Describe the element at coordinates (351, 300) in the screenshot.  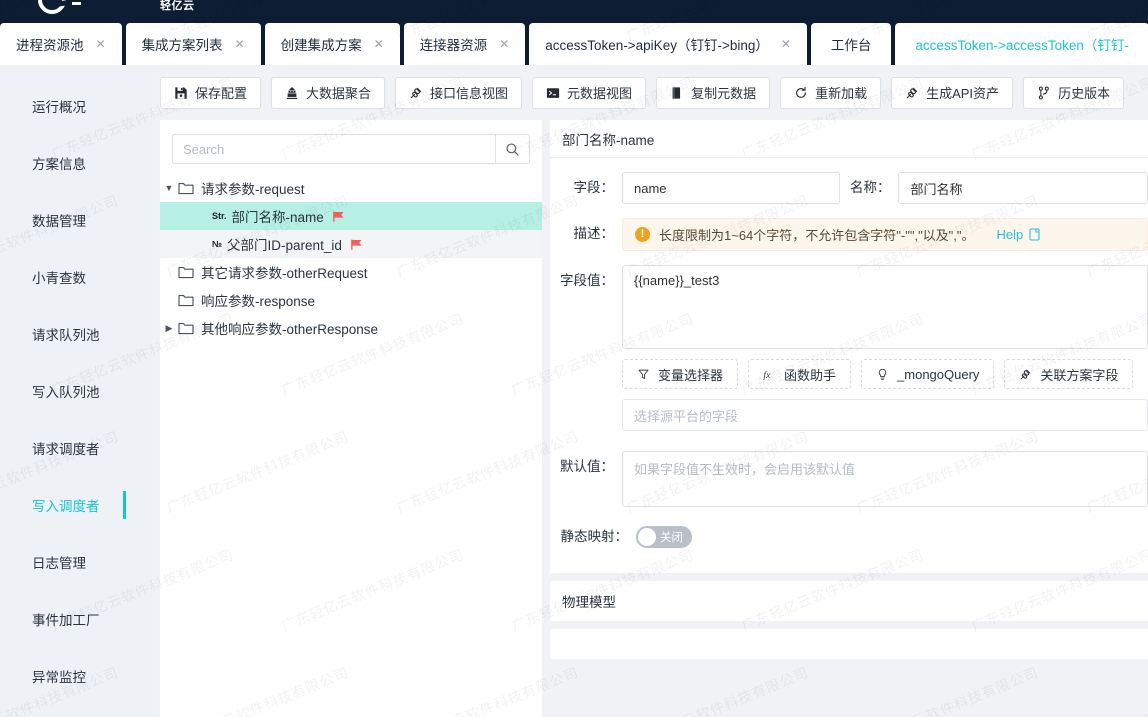
I see `tree-node-5: ▶响应参数-response` at that location.